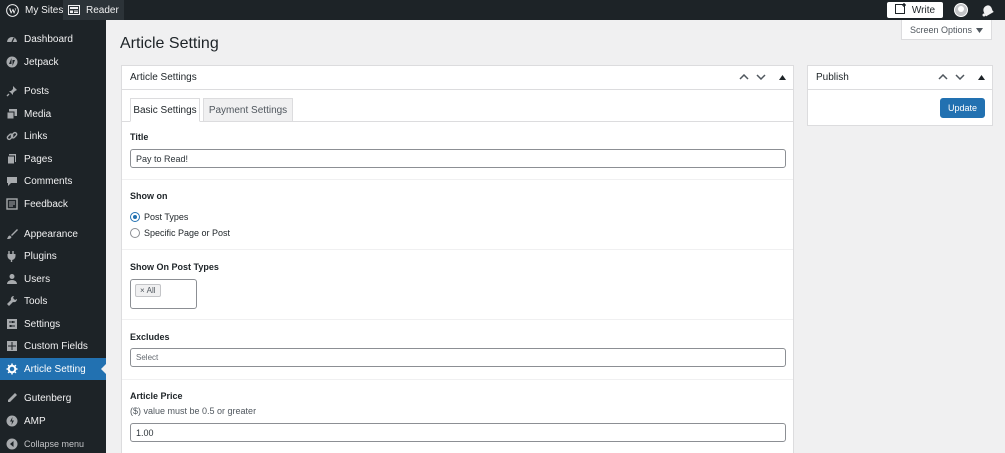 This screenshot has height=453, width=1005. I want to click on sidebar-item-label: Pages, so click(38, 159).